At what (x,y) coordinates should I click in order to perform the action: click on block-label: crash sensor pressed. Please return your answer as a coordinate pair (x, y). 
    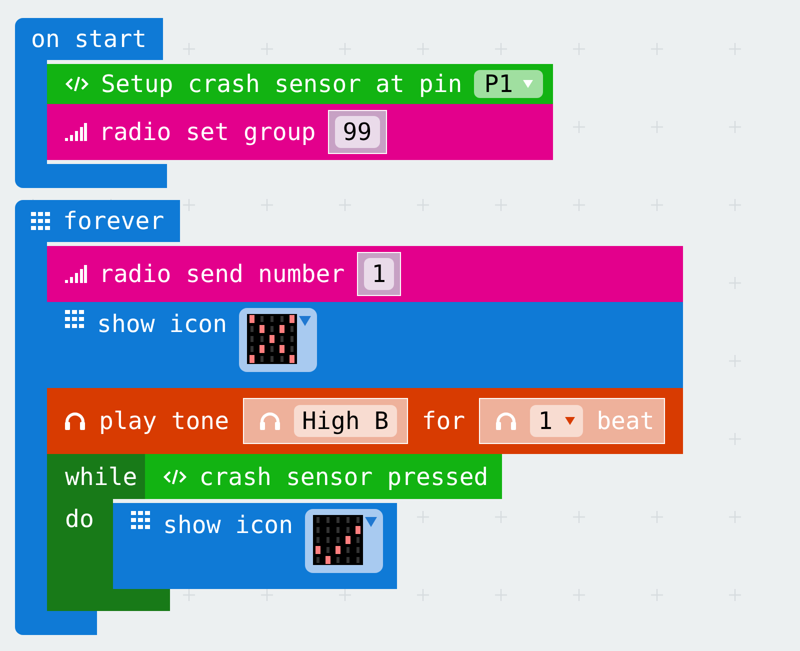
    Looking at the image, I should click on (343, 476).